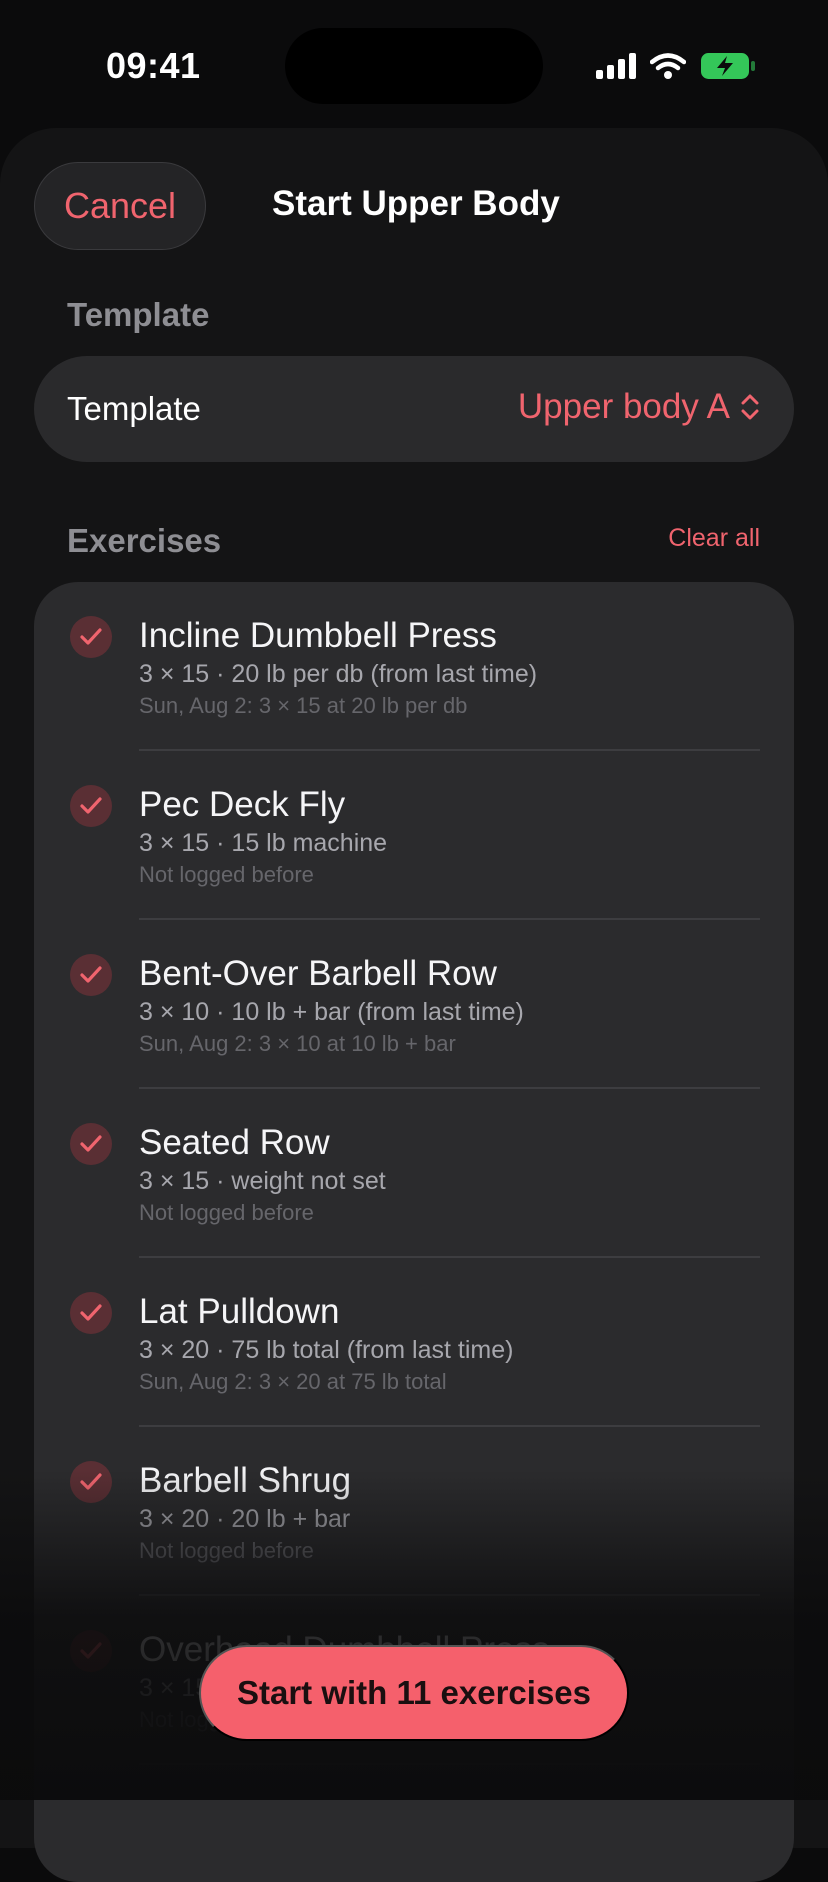  I want to click on exercise-name: Incline Dumbbell Press, so click(318, 635).